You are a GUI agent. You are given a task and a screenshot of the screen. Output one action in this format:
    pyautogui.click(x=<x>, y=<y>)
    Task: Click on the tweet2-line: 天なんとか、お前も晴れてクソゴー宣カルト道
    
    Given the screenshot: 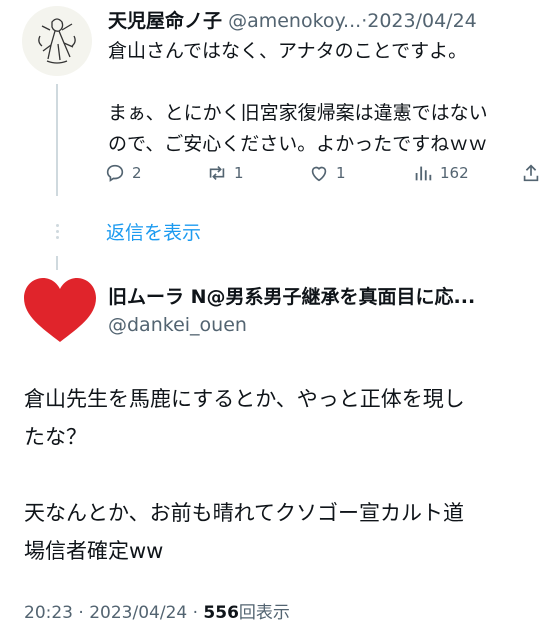 What is the action you would take?
    pyautogui.click(x=244, y=513)
    